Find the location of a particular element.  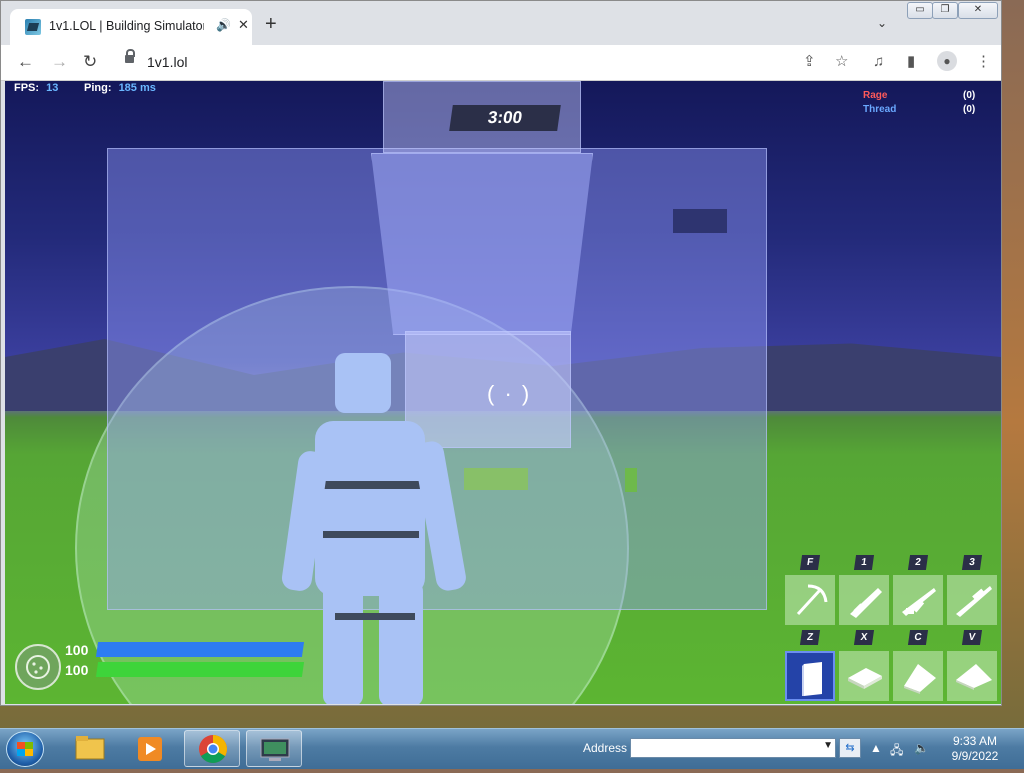

lock-icon is located at coordinates (130, 56).